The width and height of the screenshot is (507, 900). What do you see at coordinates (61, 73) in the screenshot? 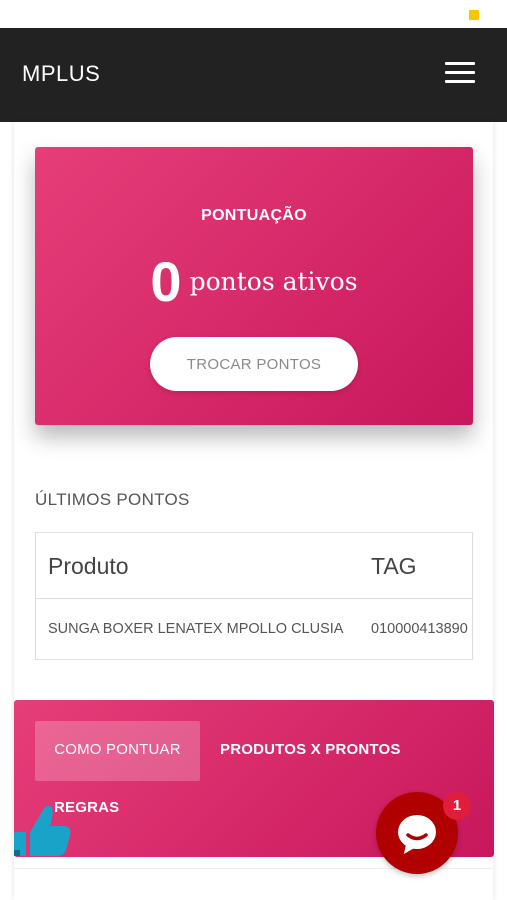
I see `app-title: MPLUS` at bounding box center [61, 73].